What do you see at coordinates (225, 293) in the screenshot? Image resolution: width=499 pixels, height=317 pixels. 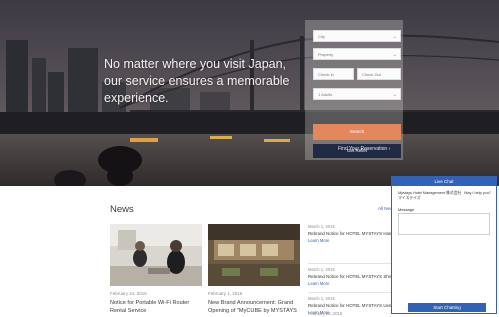 I see `news-date: February 1, 2016` at bounding box center [225, 293].